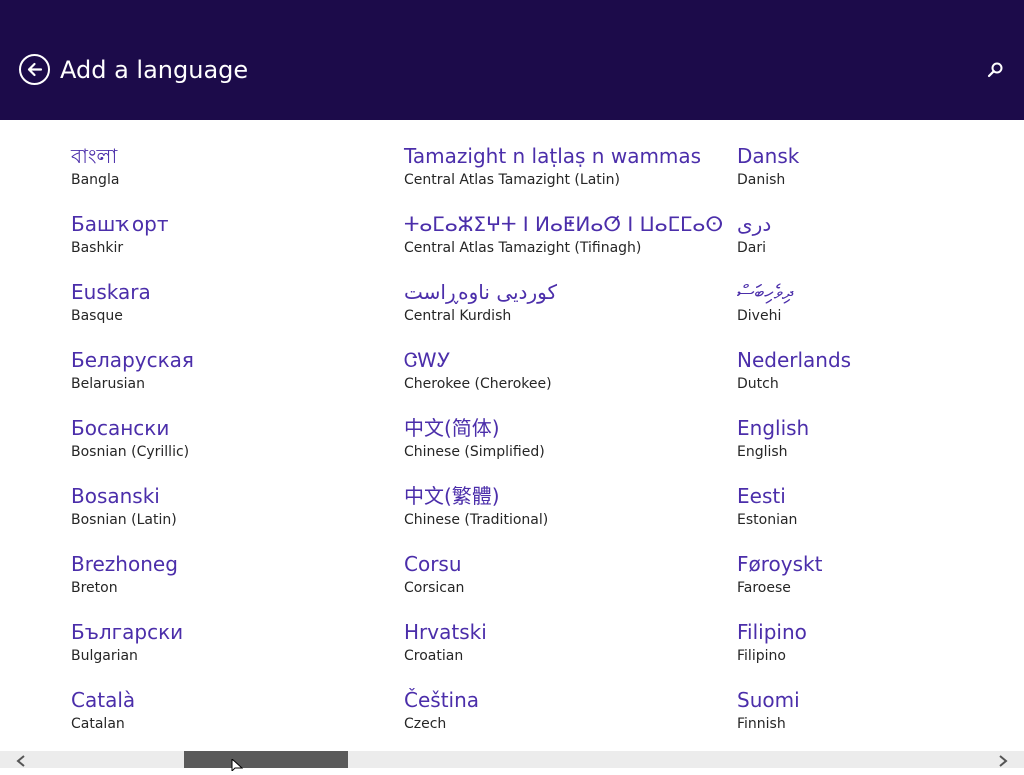 The image size is (1024, 775). I want to click on language-item: درى Dari, so click(880, 244).